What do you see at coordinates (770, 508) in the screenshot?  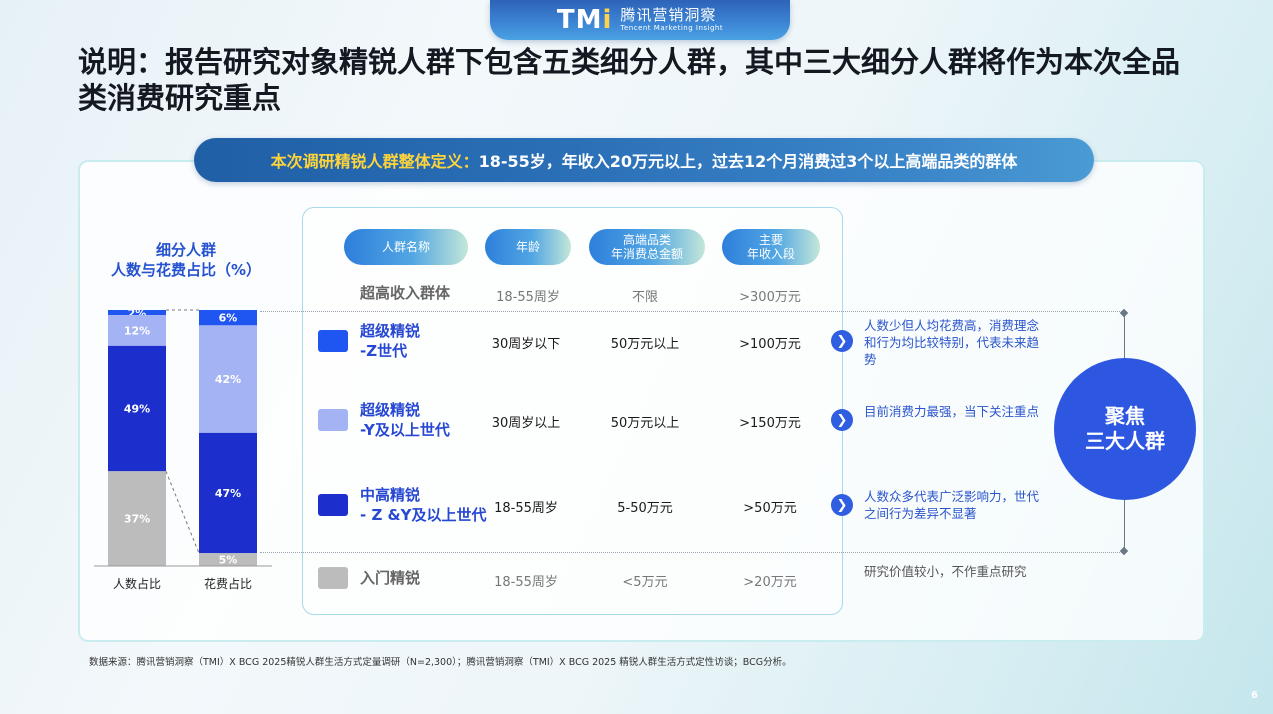 I see `row-mid-high-income: >50万元` at bounding box center [770, 508].